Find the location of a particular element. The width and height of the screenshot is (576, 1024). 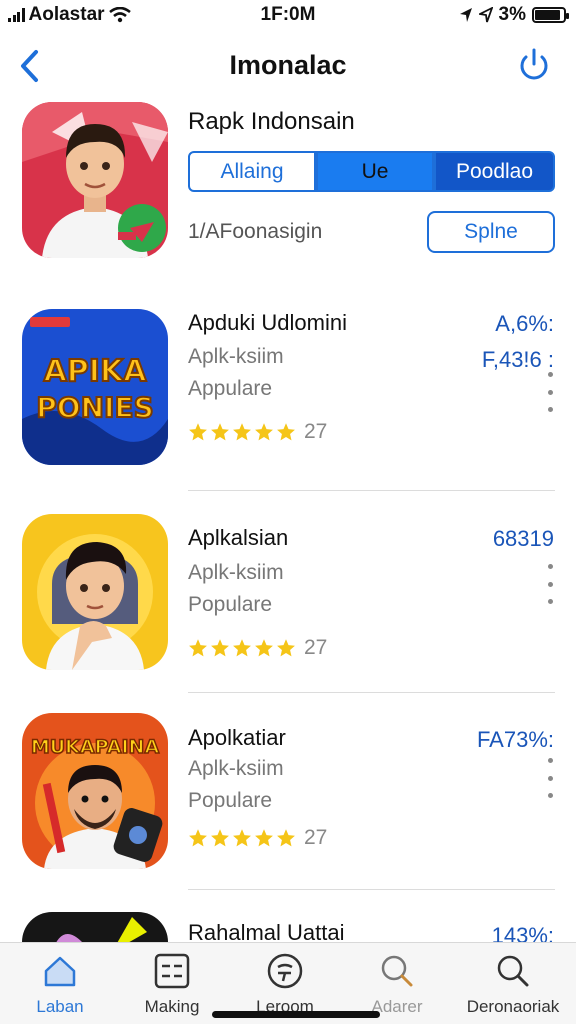

tab-deronaoriak: Deronaoriak is located at coordinates (513, 984).